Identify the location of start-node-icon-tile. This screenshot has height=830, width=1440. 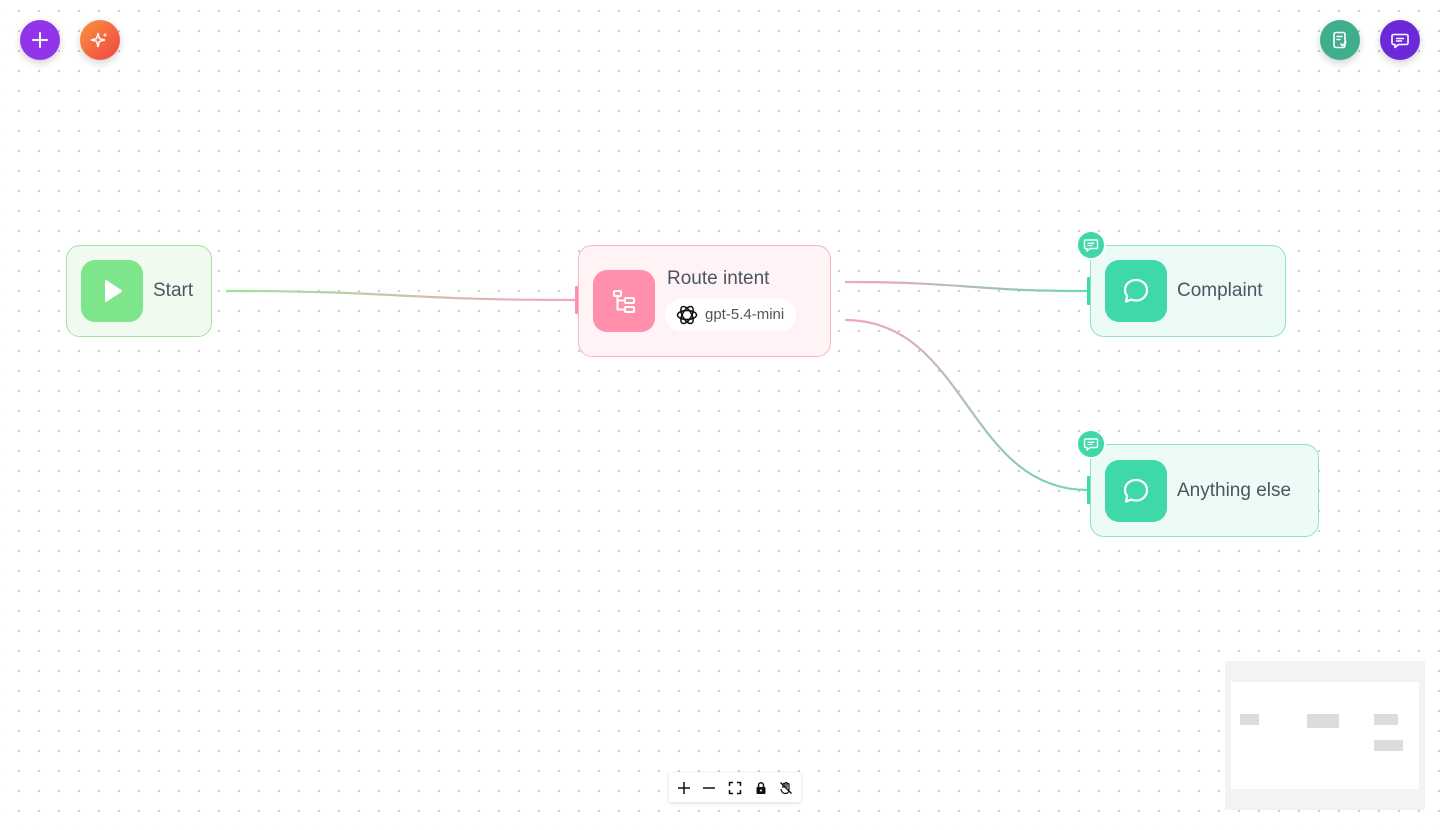
(112, 291).